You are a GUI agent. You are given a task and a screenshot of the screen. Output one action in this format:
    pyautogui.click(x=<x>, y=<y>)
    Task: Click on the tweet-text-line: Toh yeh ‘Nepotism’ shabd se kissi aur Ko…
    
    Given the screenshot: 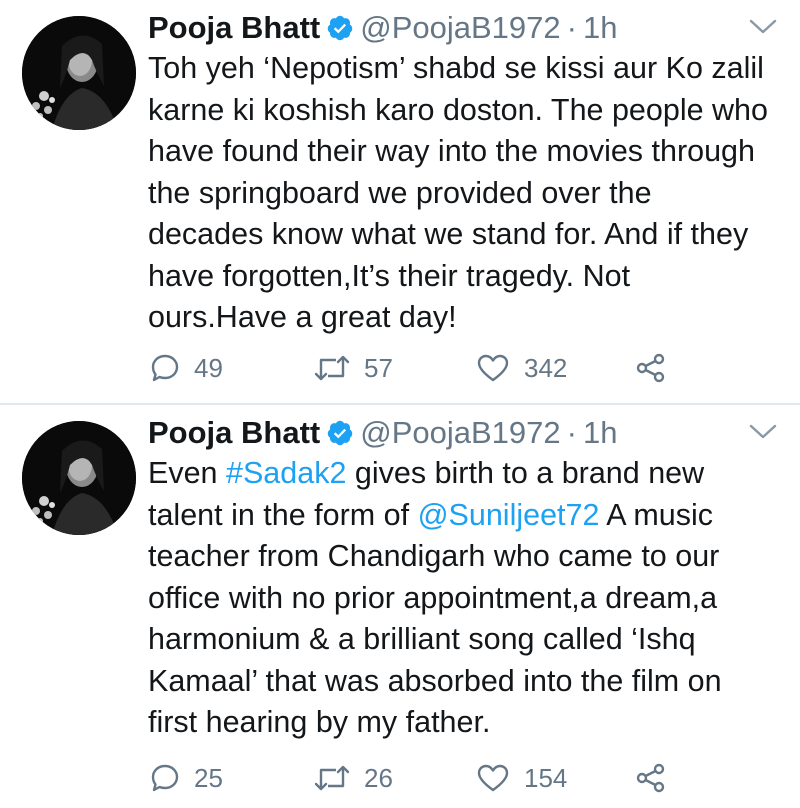 What is the action you would take?
    pyautogui.click(x=456, y=68)
    